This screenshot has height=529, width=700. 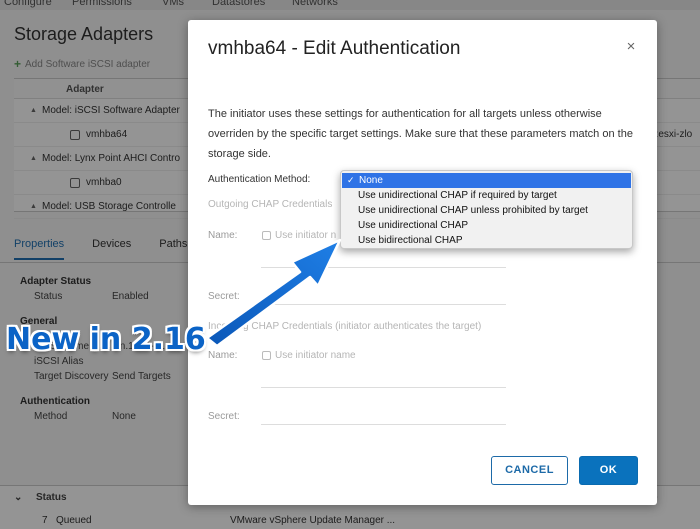 What do you see at coordinates (106, 339) in the screenshot?
I see `annotation-callout: New in 2.16` at bounding box center [106, 339].